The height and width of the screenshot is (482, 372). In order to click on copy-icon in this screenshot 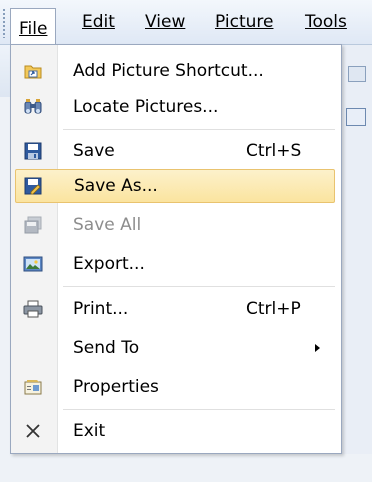, I will do `click(357, 74)`.